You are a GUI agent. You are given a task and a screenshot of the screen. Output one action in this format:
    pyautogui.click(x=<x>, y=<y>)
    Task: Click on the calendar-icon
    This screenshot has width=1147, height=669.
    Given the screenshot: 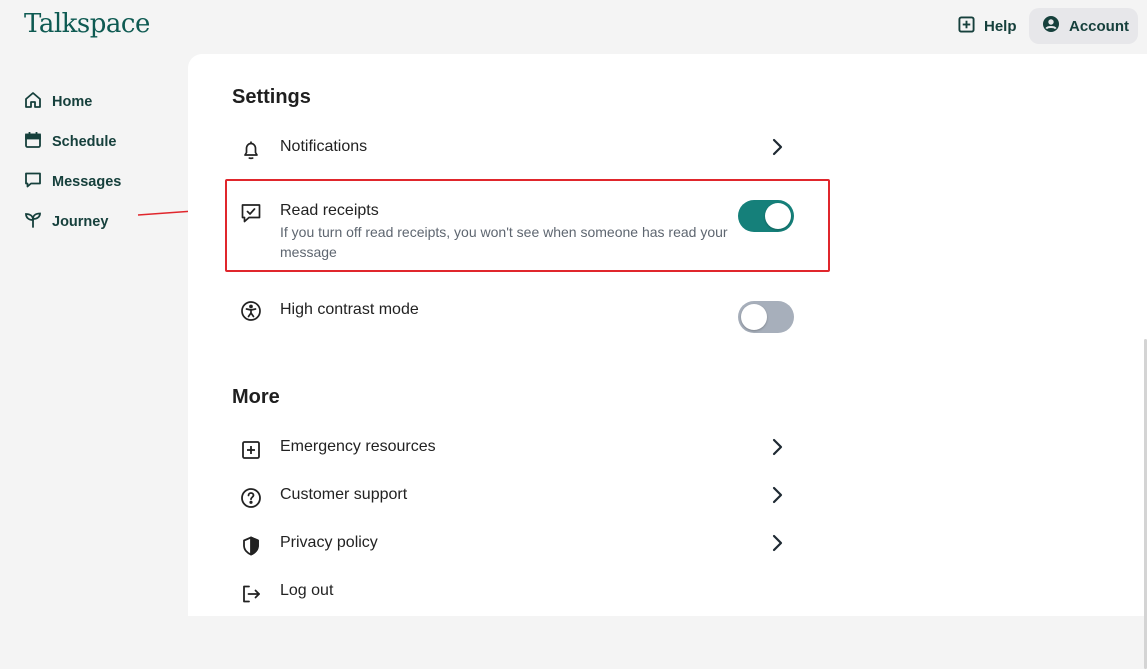 What is the action you would take?
    pyautogui.click(x=33, y=142)
    